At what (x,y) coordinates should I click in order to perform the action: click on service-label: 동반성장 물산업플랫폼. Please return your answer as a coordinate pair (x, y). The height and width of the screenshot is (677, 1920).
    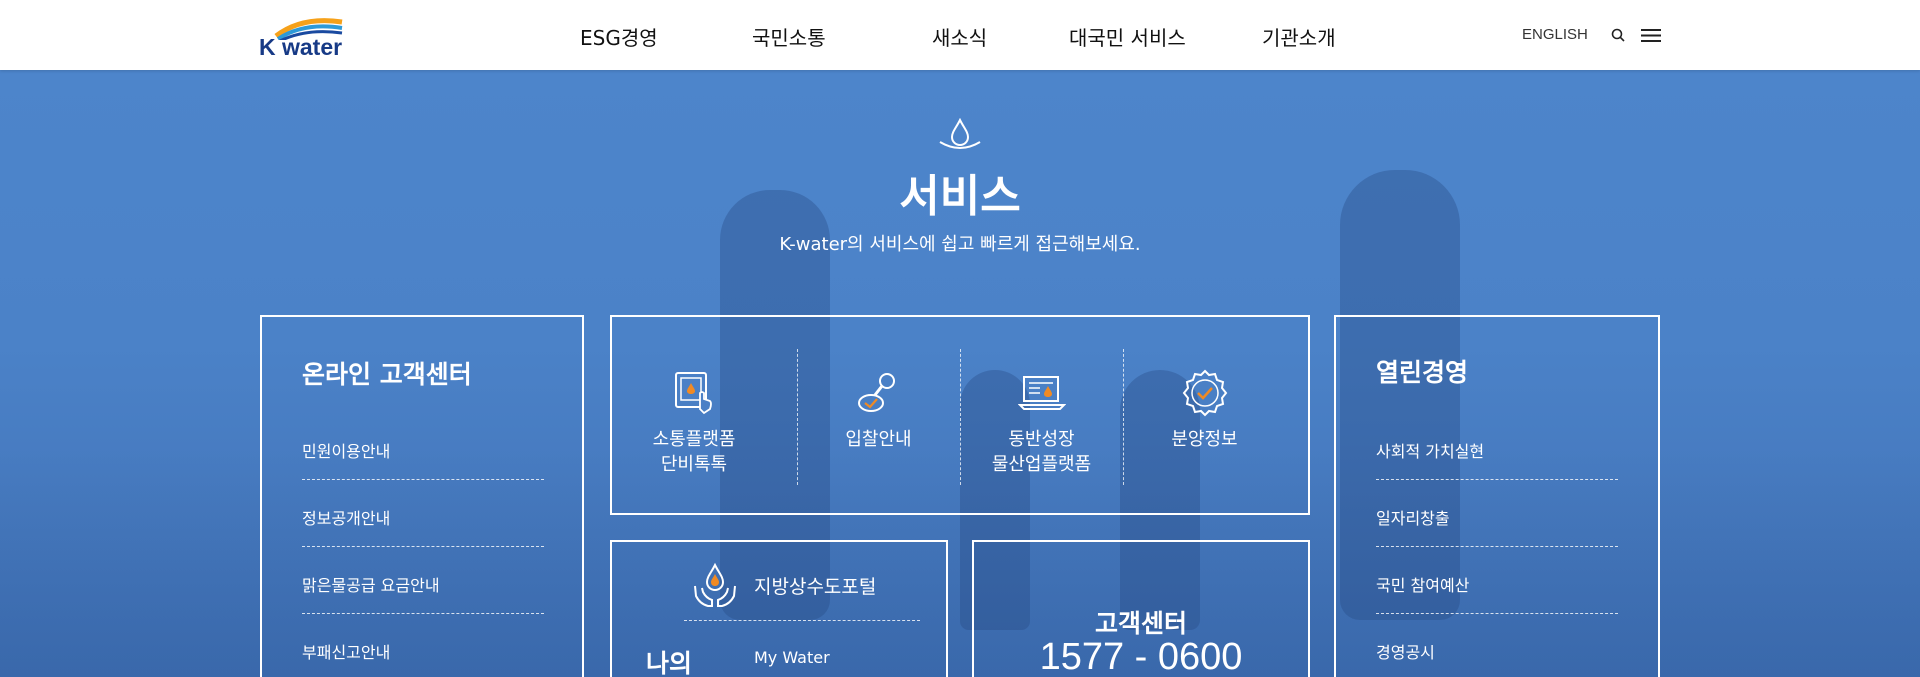
    Looking at the image, I should click on (1041, 452).